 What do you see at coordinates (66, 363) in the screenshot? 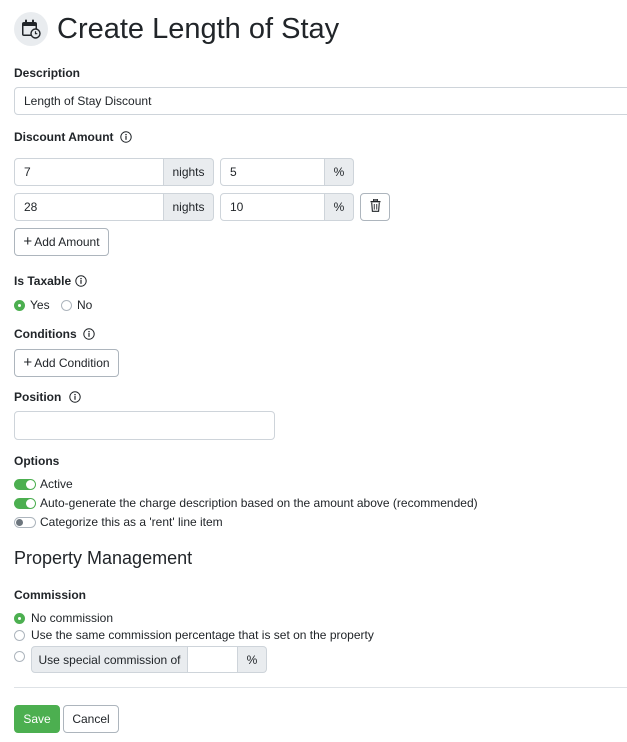
I see `add-condition-button: + Add Condition` at bounding box center [66, 363].